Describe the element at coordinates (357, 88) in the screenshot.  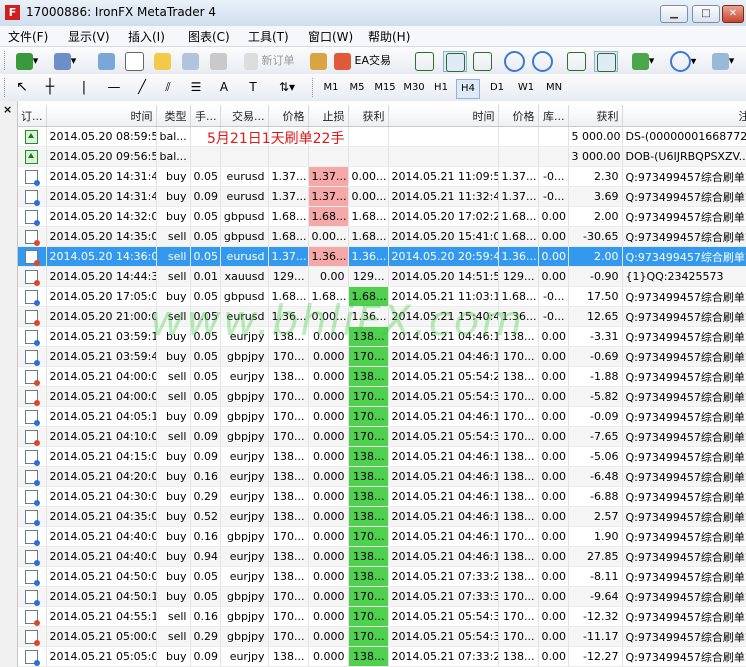
I see `tf-m5: M5` at that location.